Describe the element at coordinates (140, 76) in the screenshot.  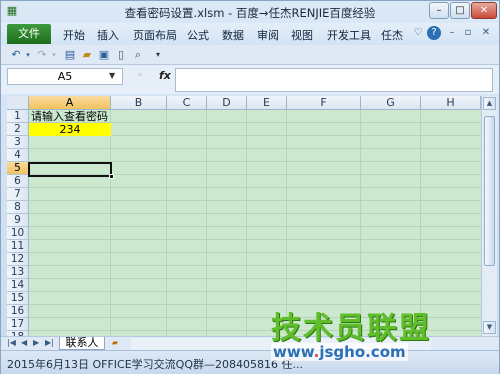
I see `formula-bar-grip-icon: ◦` at that location.